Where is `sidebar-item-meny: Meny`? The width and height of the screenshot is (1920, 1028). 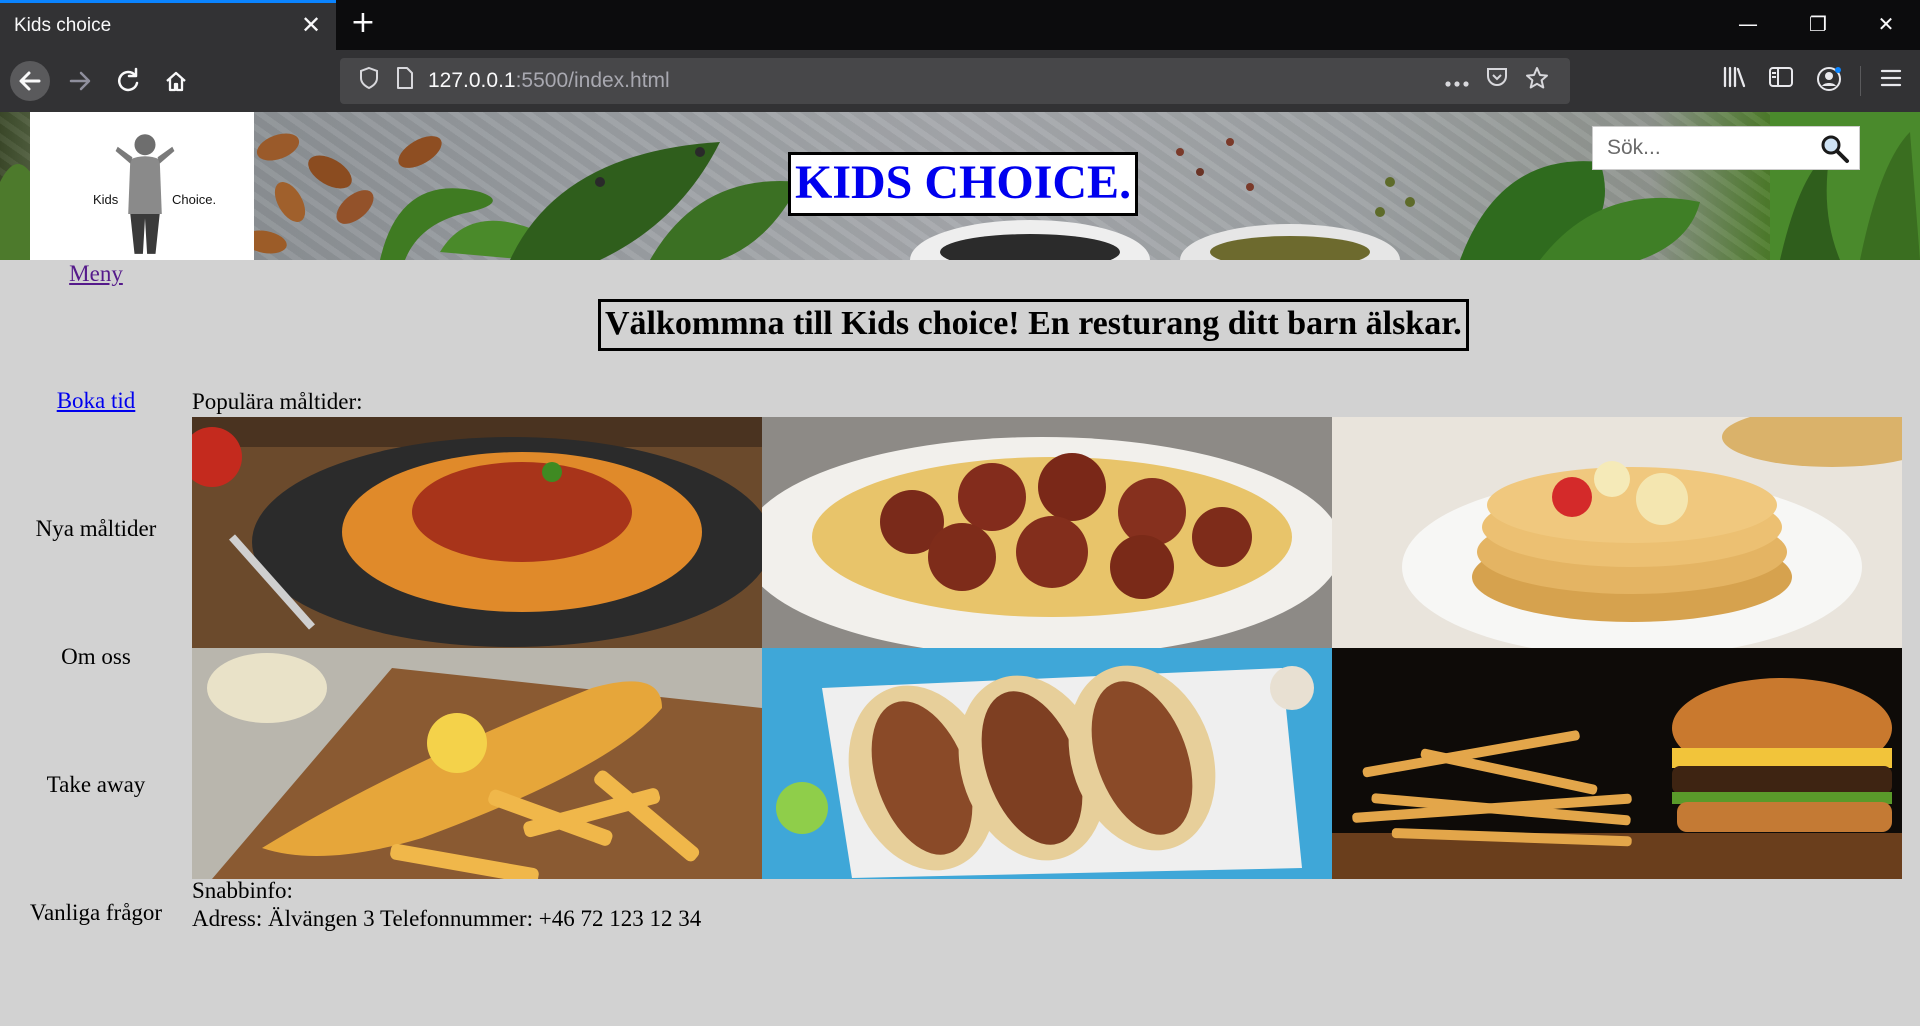 sidebar-item-meny: Meny is located at coordinates (96, 274).